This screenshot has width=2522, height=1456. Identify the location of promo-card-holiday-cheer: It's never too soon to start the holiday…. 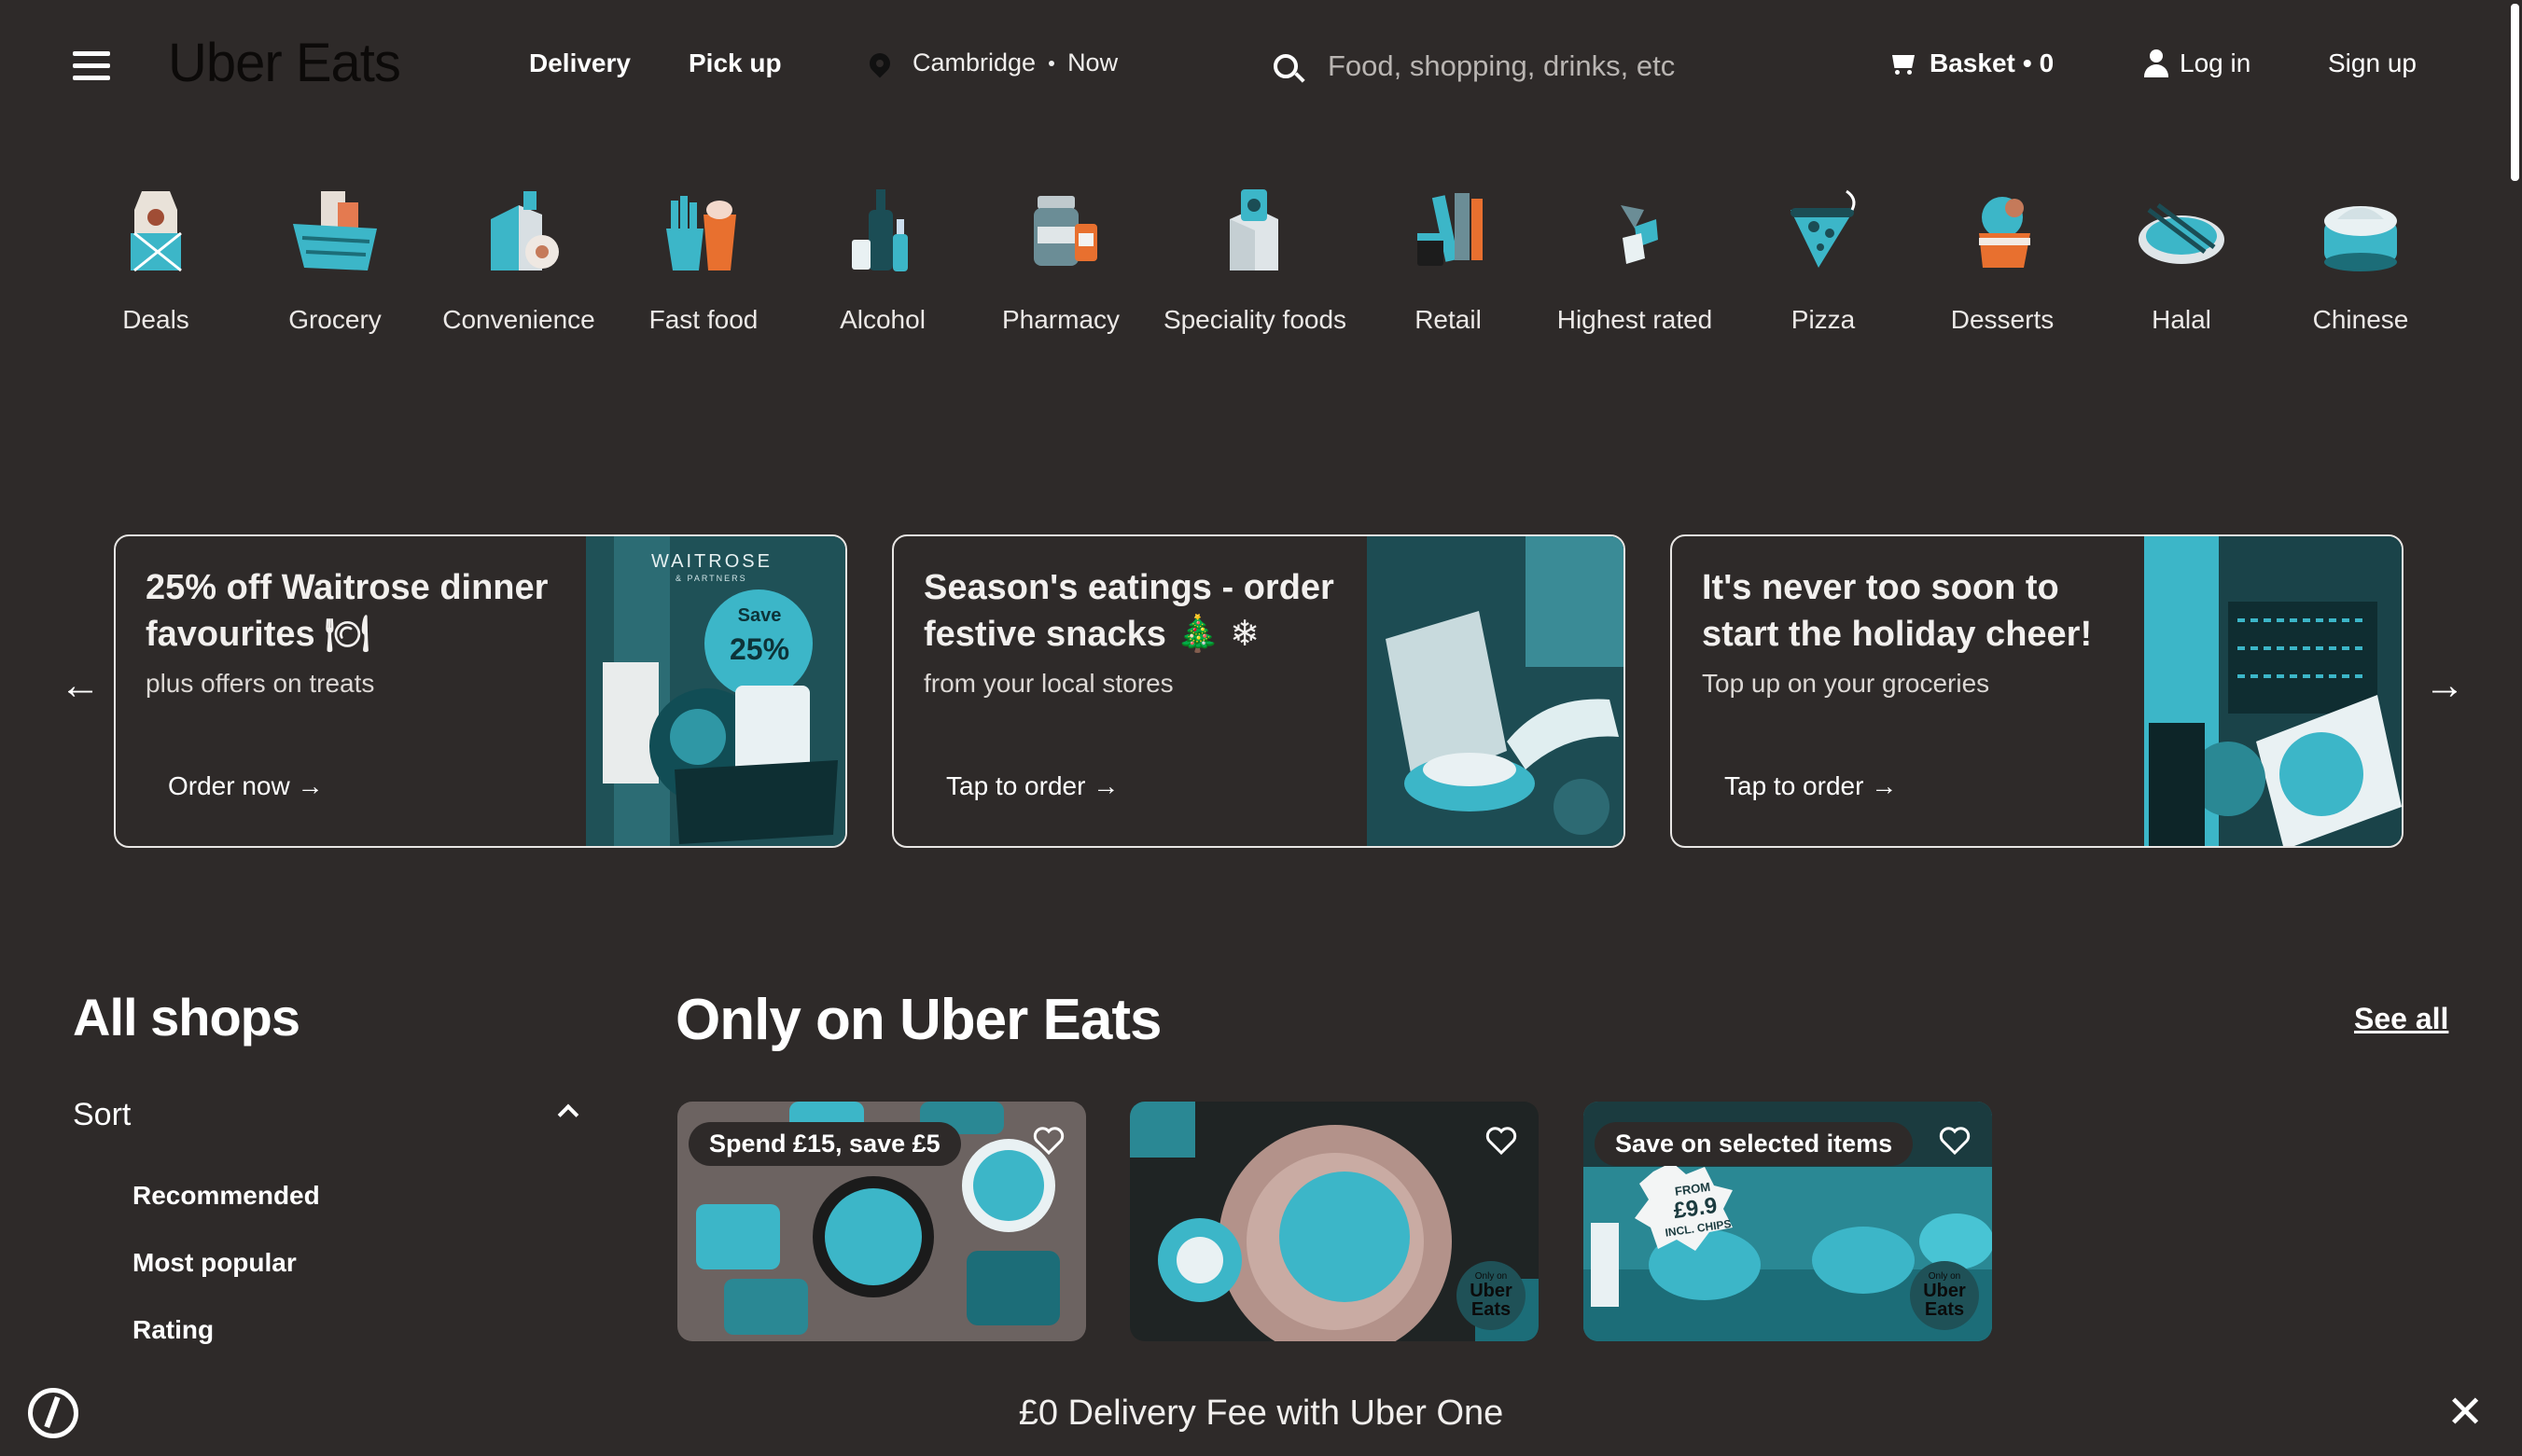
(2037, 691).